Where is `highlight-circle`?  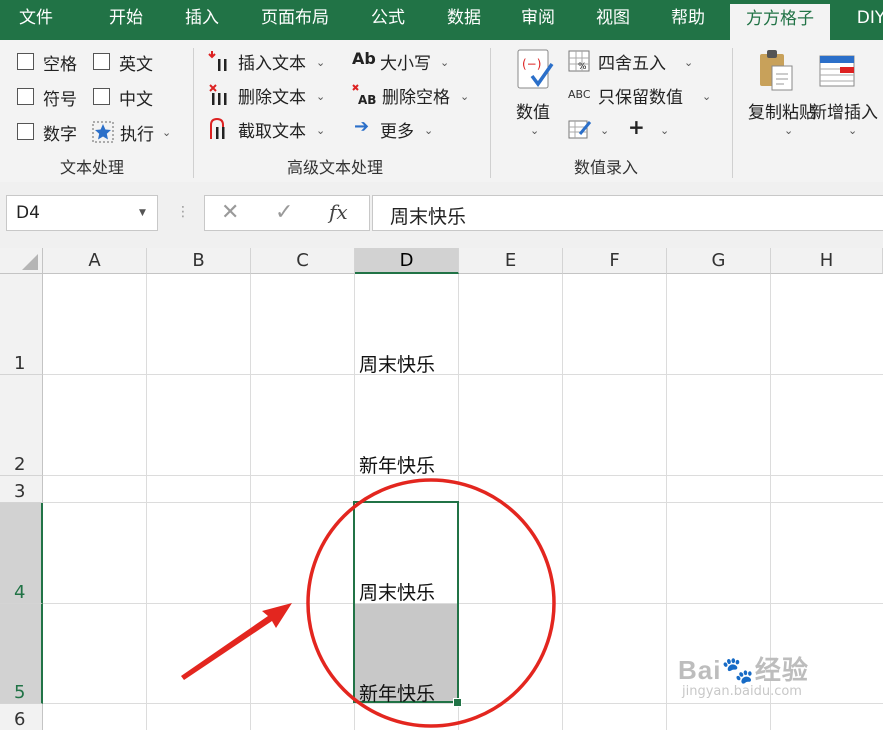
highlight-circle is located at coordinates (431, 603).